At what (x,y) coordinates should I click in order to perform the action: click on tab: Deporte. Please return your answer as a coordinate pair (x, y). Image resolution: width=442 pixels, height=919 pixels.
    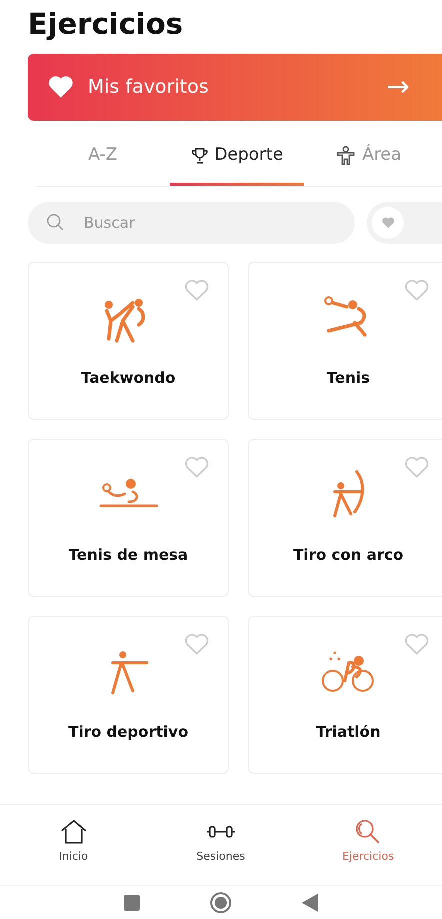
    Looking at the image, I should click on (237, 162).